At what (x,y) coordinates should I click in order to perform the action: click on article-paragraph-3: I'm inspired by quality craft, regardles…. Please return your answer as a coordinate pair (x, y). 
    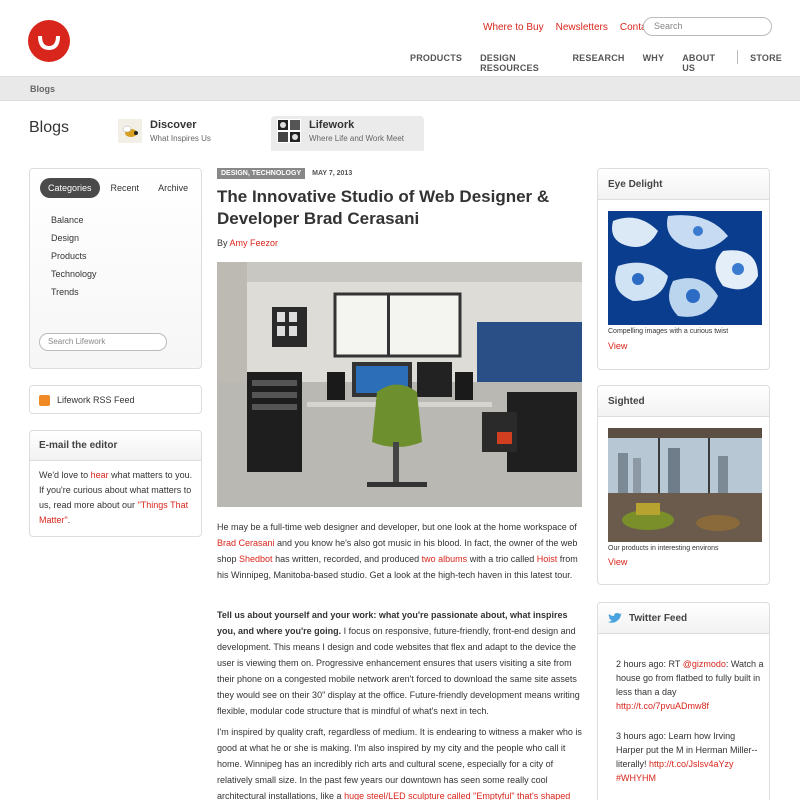
    Looking at the image, I should click on (399, 763).